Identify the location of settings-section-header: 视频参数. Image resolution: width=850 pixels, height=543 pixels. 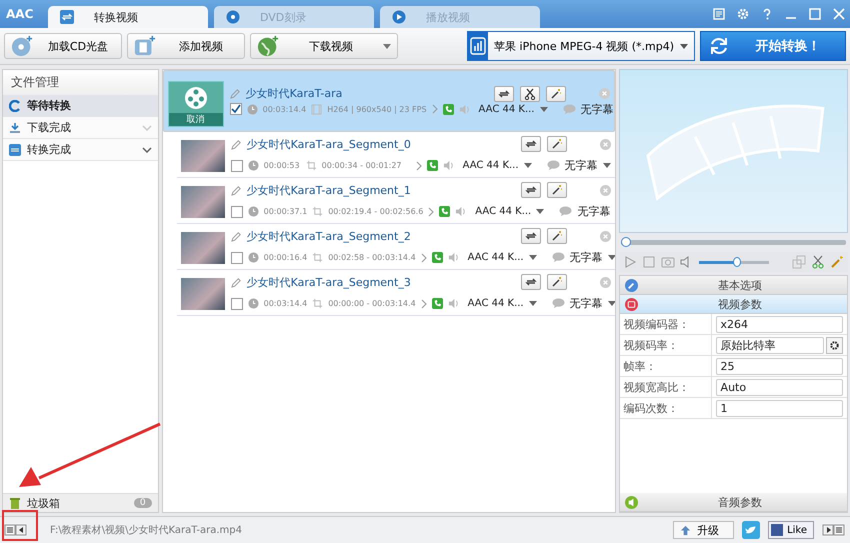
(733, 304).